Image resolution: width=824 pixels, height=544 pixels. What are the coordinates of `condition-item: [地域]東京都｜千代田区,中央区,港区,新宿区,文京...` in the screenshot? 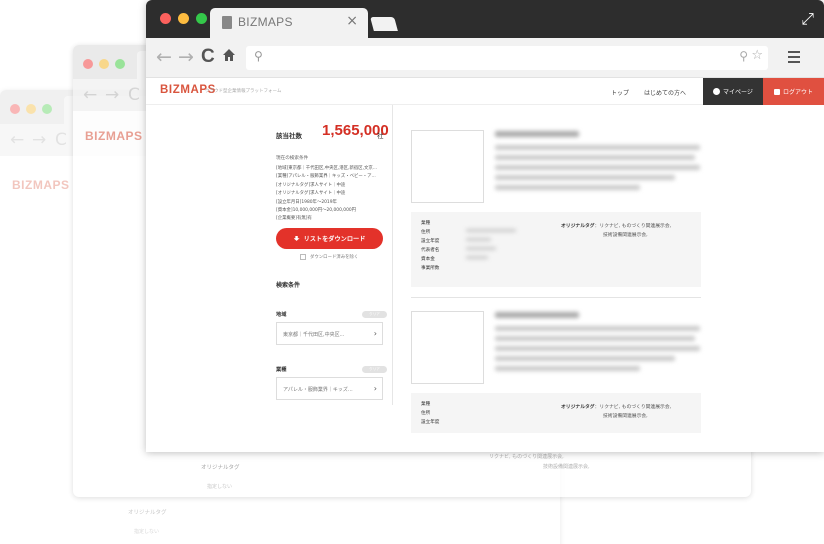 It's located at (327, 168).